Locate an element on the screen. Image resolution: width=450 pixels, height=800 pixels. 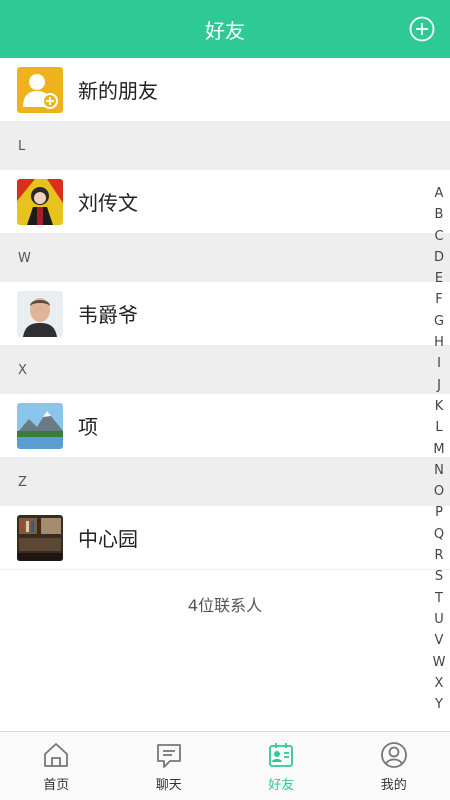
contact-row: 刘传文 is located at coordinates (225, 202).